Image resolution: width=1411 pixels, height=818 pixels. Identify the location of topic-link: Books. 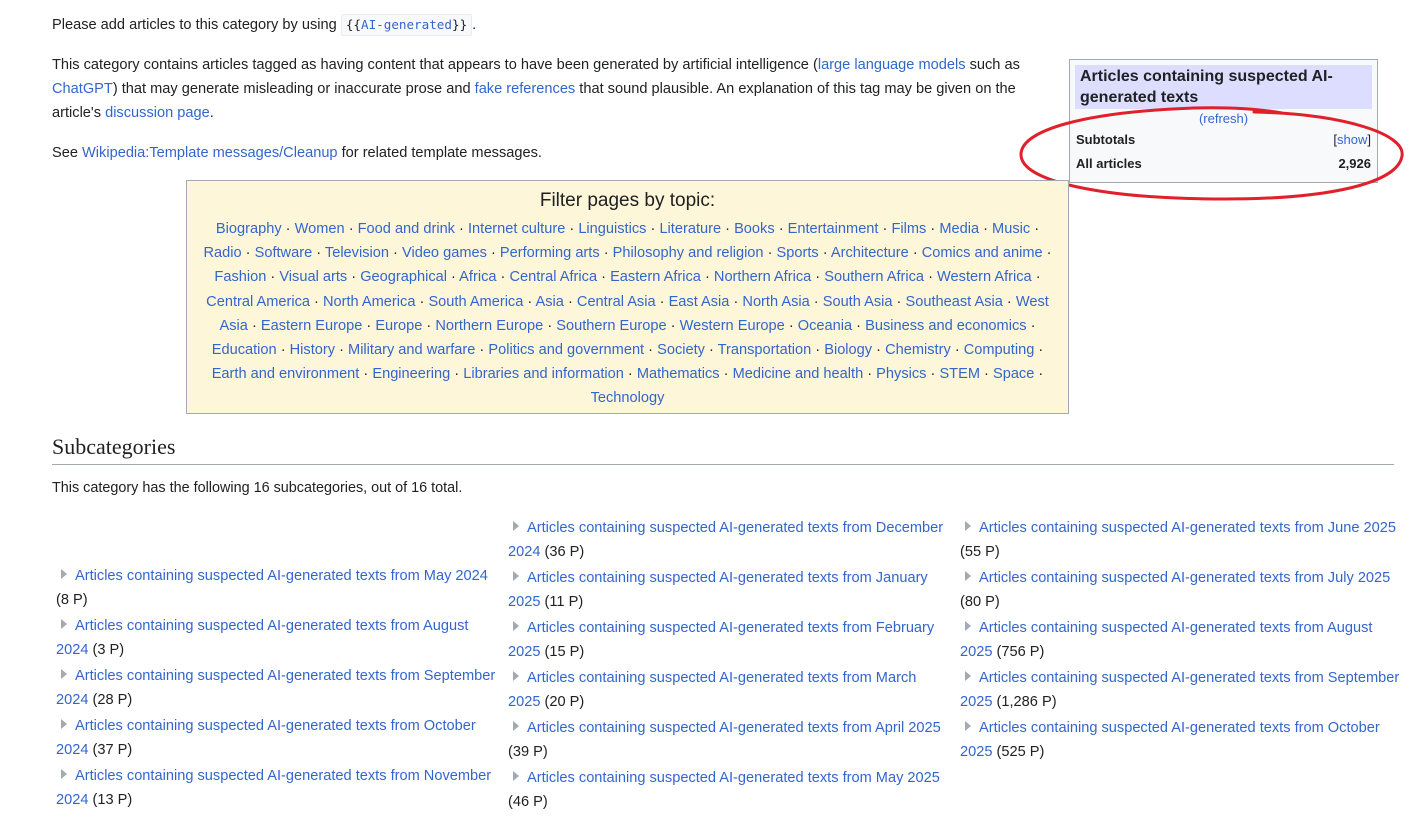
(754, 229).